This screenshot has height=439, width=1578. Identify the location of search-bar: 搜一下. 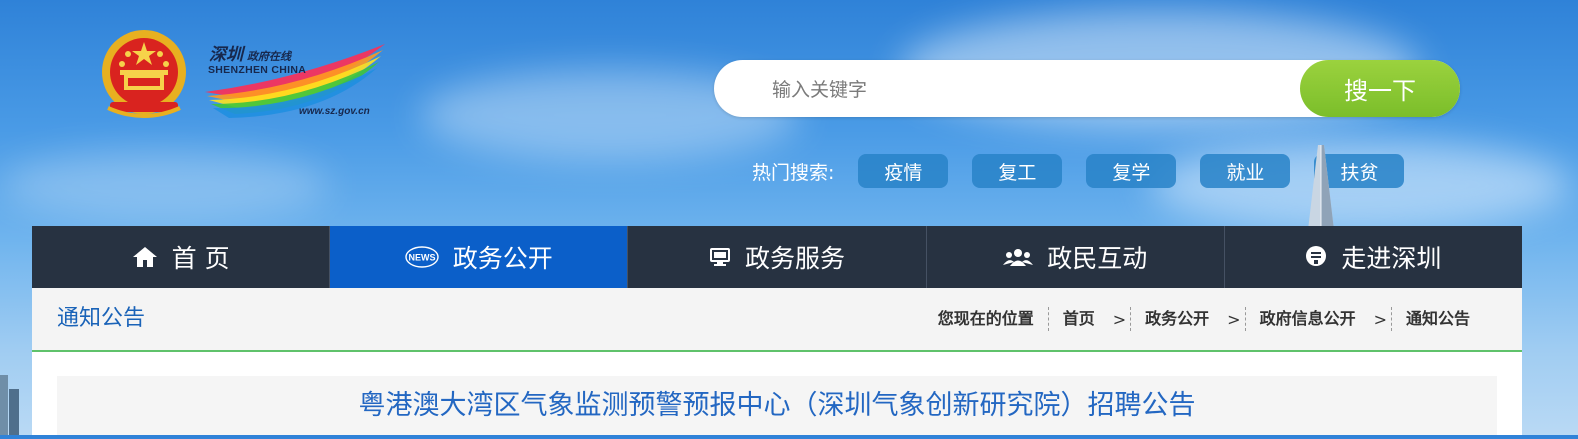
(1087, 89).